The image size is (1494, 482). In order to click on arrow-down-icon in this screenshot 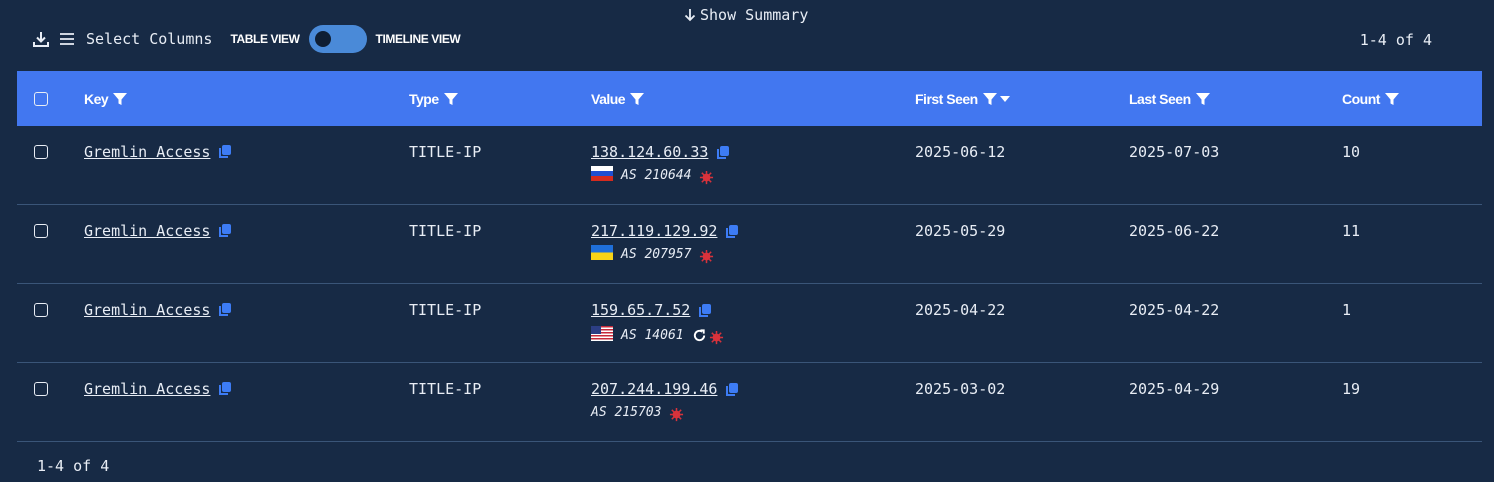, I will do `click(690, 15)`.